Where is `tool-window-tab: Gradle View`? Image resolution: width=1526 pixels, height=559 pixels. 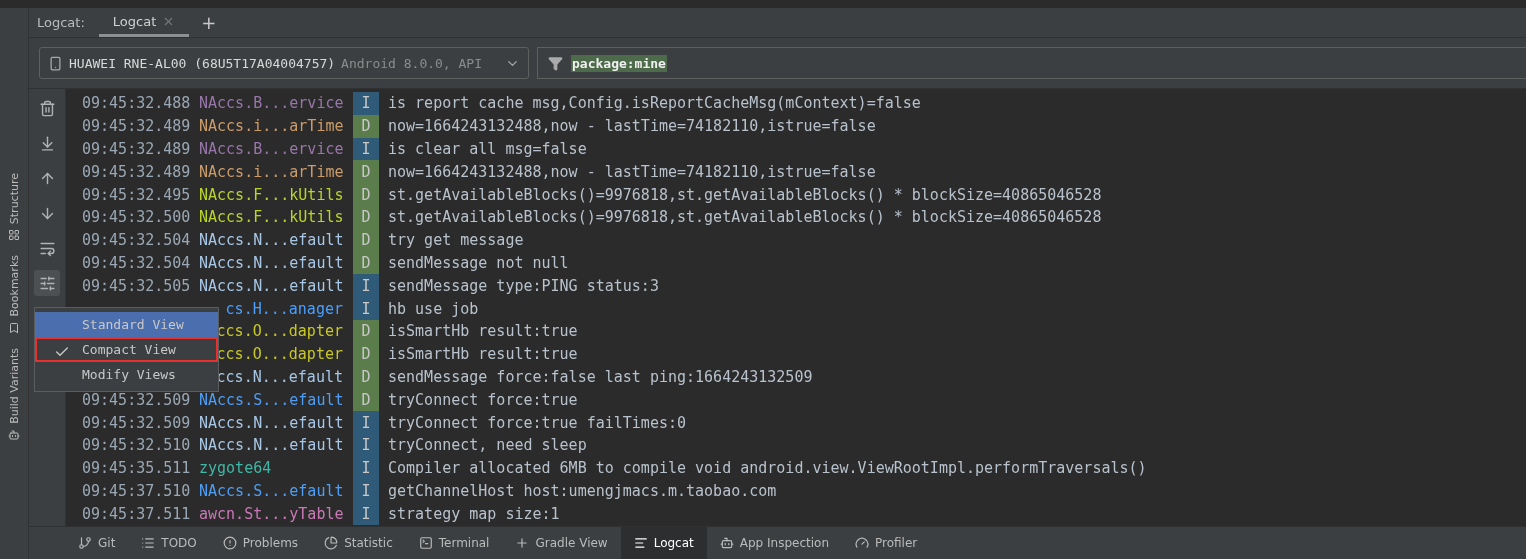 tool-window-tab: Gradle View is located at coordinates (561, 543).